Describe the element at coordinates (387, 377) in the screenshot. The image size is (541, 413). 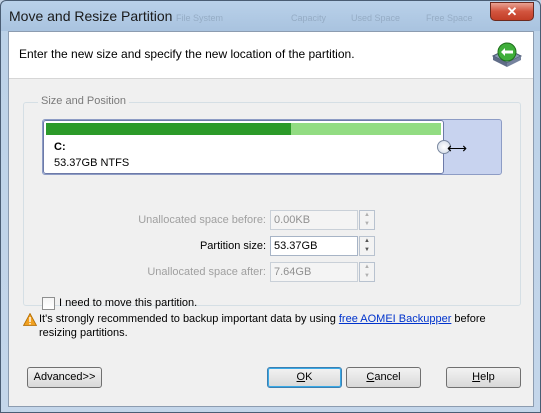
I see `cancel-label: ancel` at that location.